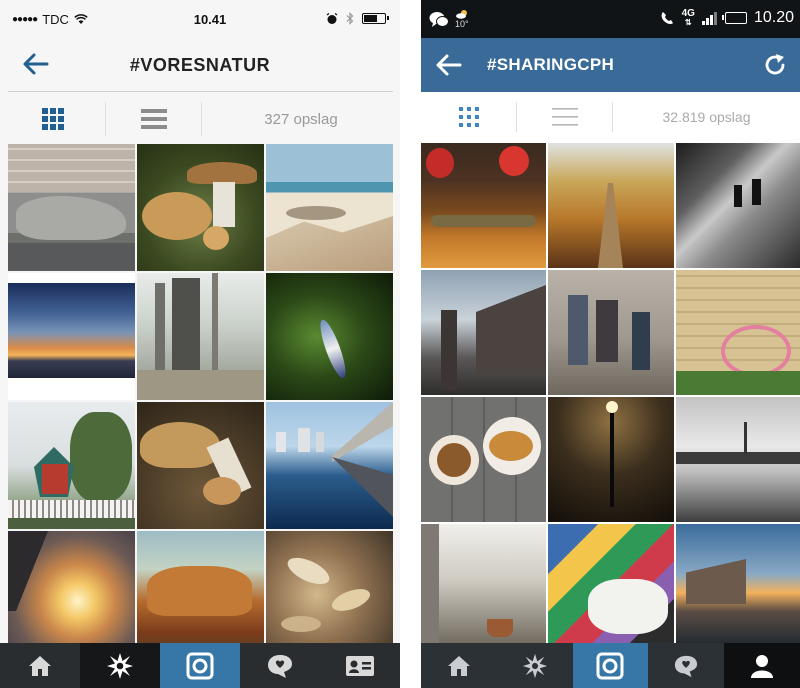 This screenshot has width=800, height=688. What do you see at coordinates (462, 24) in the screenshot?
I see `temperature: 10°` at bounding box center [462, 24].